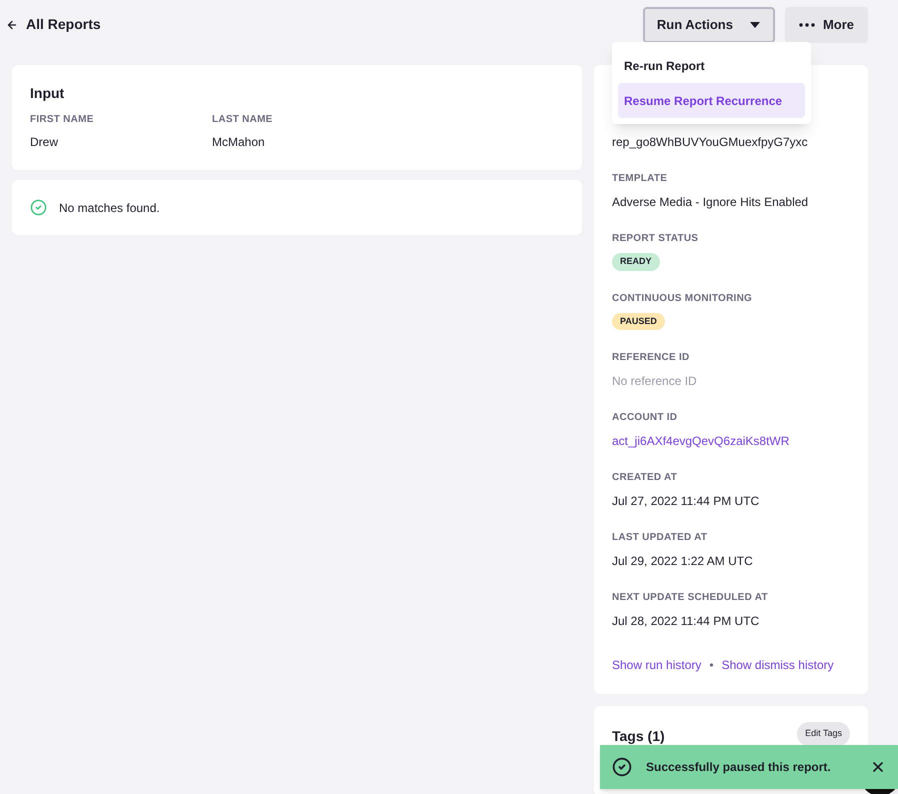  Describe the element at coordinates (701, 441) in the screenshot. I see `account-link: act_ji6AXf4evgQevQ6zaiKs8tWR` at that location.